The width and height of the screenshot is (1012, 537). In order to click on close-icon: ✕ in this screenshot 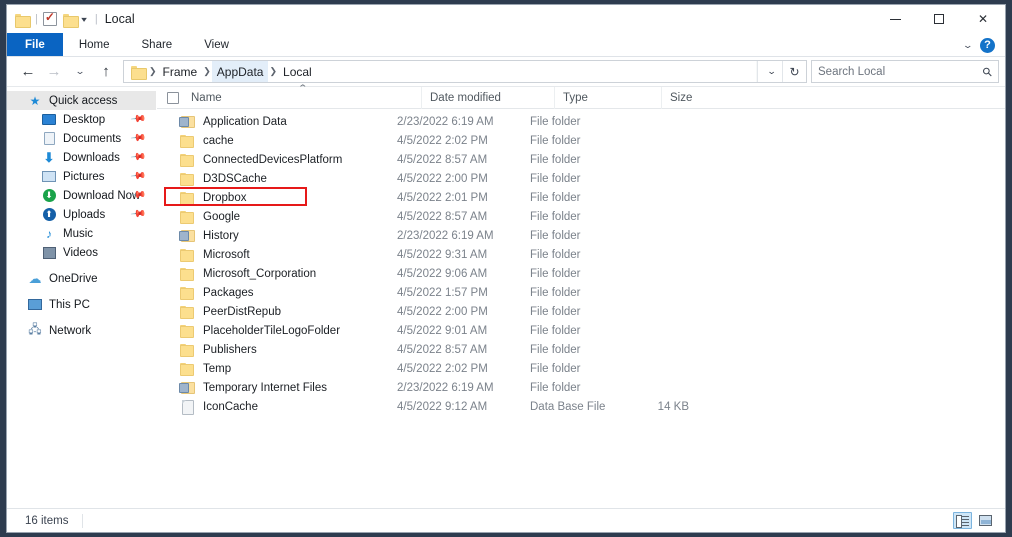, I will do `click(983, 19)`.